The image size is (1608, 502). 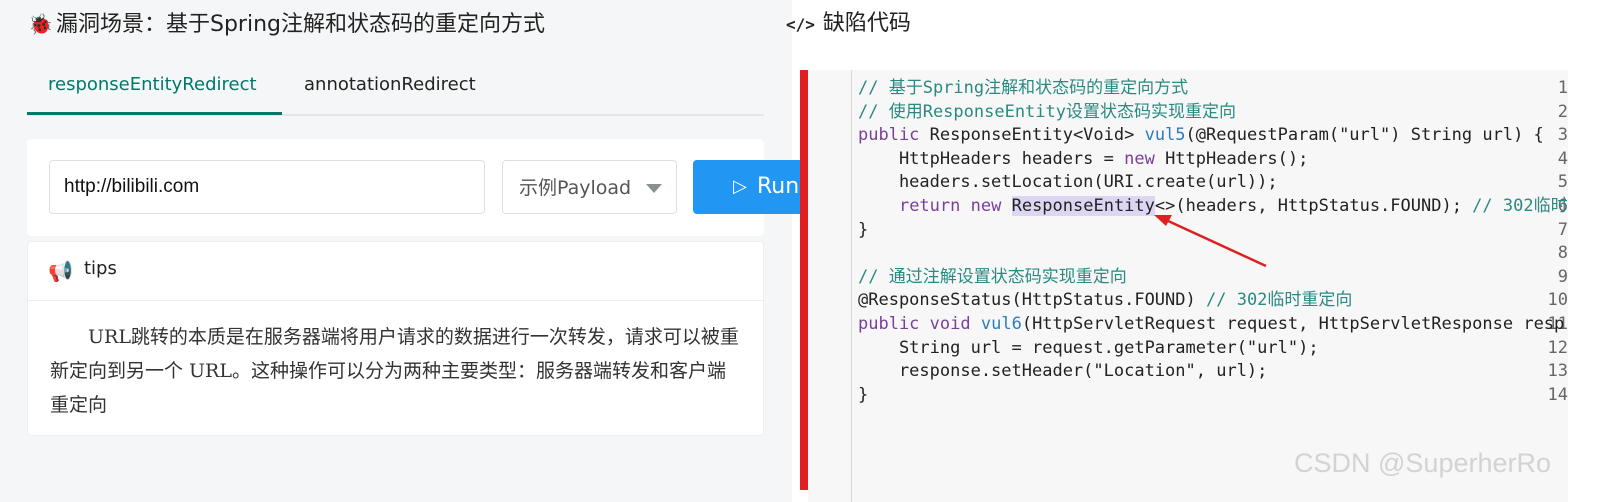 I want to click on payload-card: 示例Payload ▷ Run, so click(x=430, y=187).